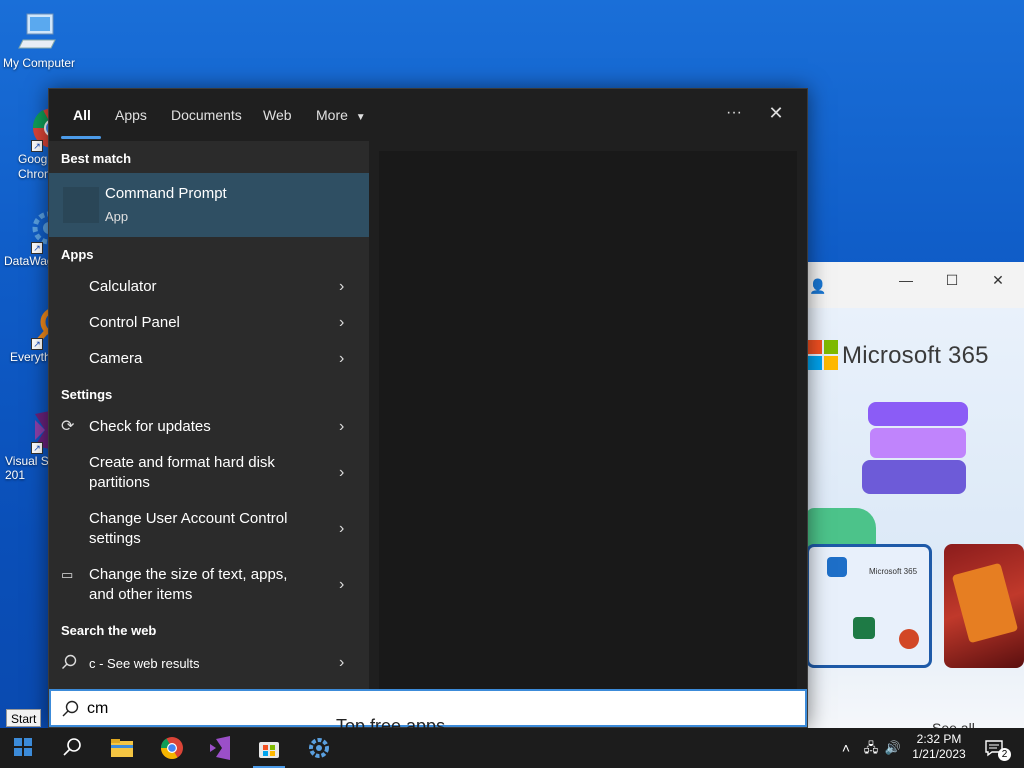  I want to click on app-card-office: Microsoft 365, so click(869, 606).